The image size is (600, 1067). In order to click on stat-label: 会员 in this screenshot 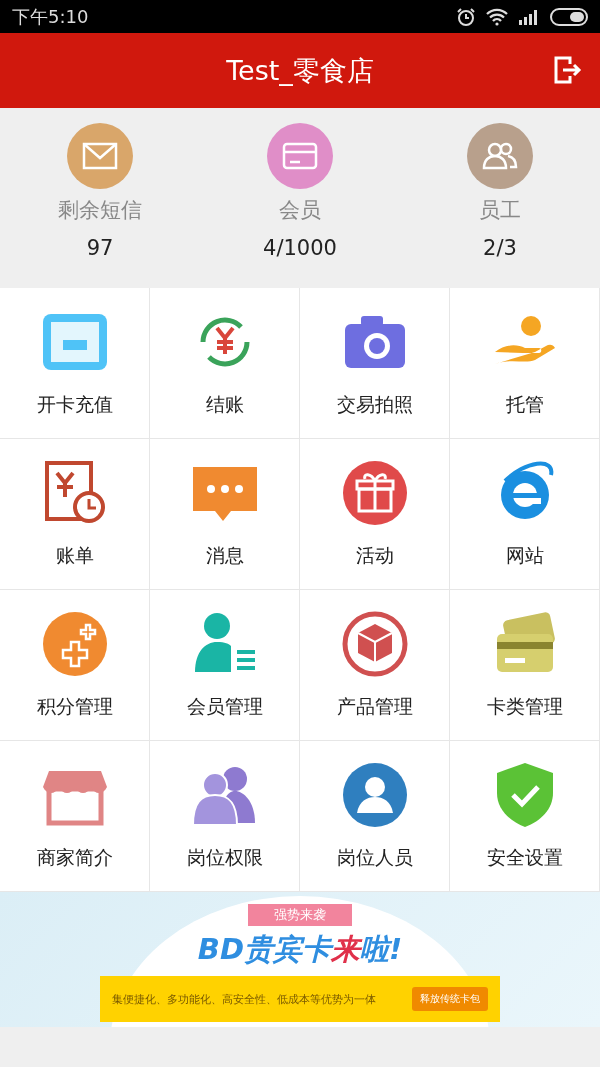, I will do `click(300, 210)`.